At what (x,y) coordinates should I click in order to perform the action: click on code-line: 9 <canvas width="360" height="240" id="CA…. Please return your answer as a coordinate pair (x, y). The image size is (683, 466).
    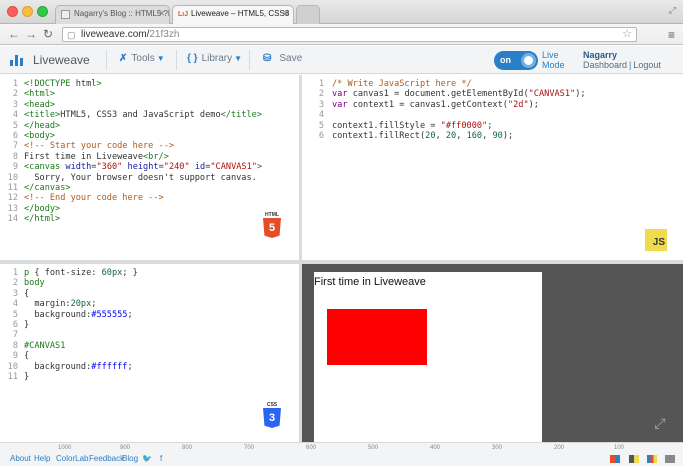
    Looking at the image, I should click on (131, 167).